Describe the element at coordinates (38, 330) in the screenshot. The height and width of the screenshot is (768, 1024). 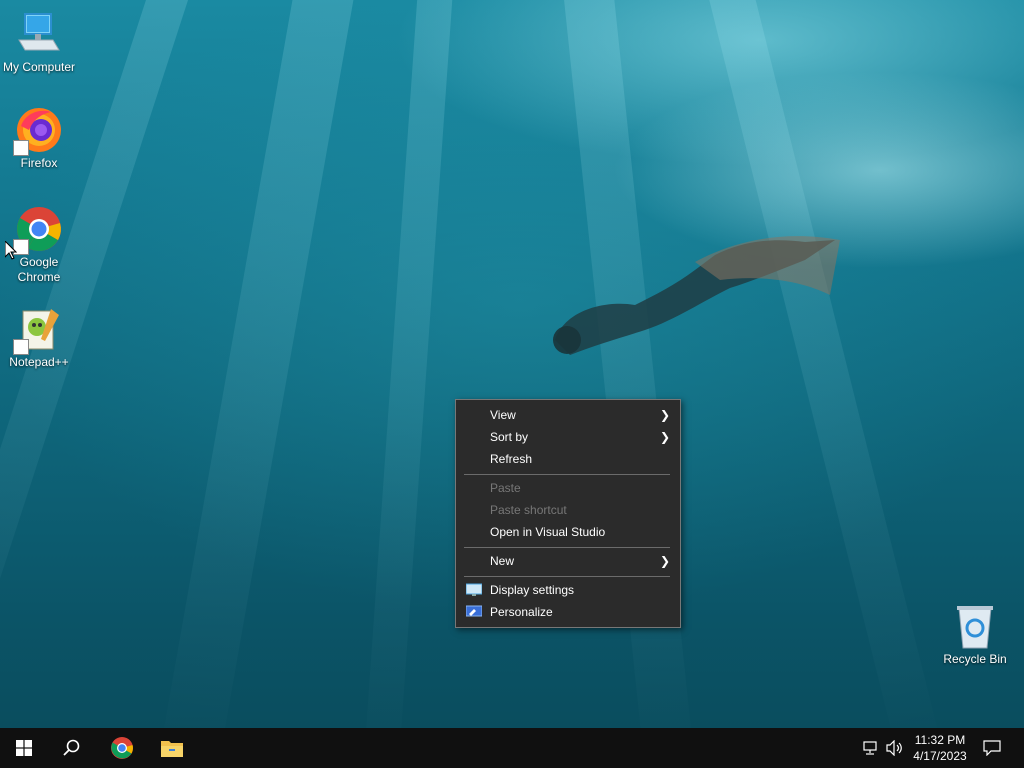
I see `notepadpp-icon` at that location.